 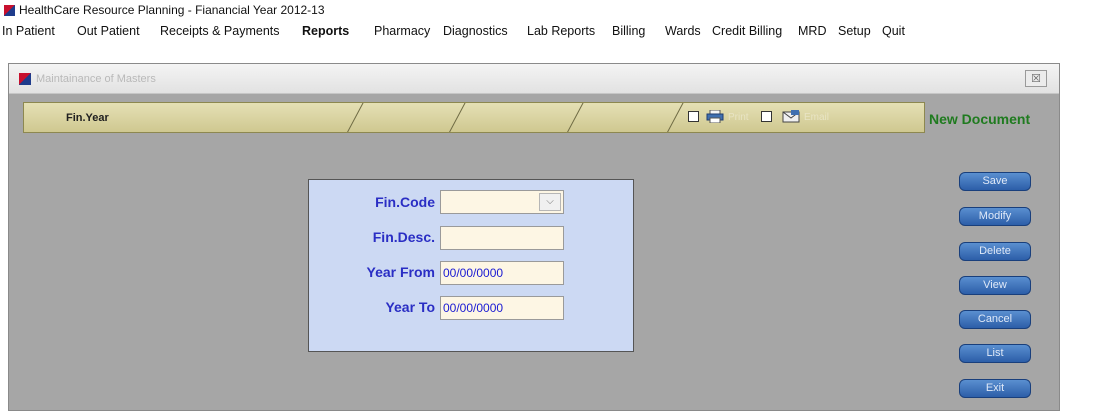 I want to click on modify-button: Modify, so click(x=995, y=216).